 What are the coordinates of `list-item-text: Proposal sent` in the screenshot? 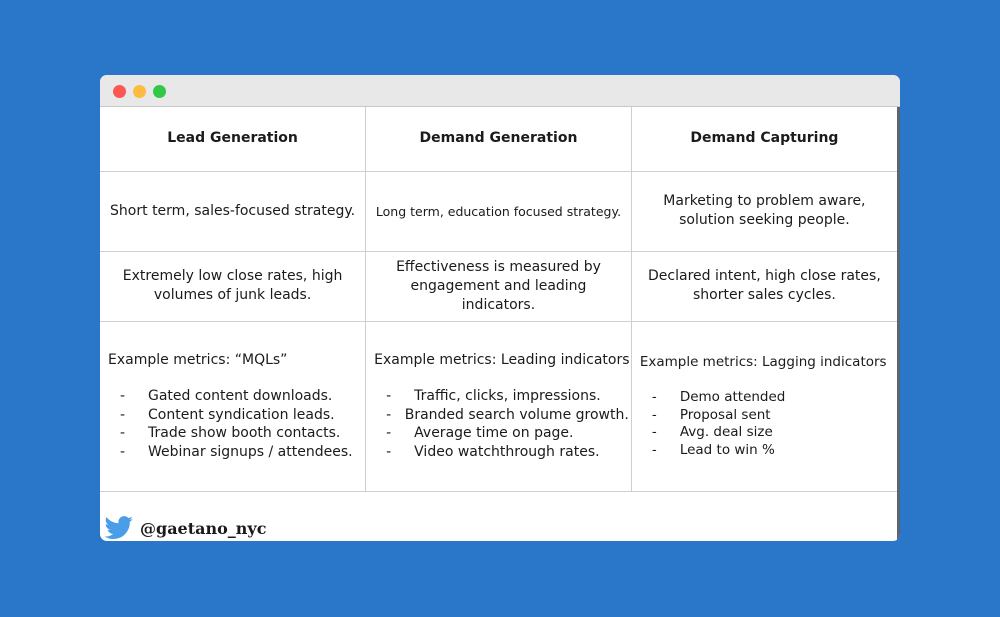 It's located at (725, 414).